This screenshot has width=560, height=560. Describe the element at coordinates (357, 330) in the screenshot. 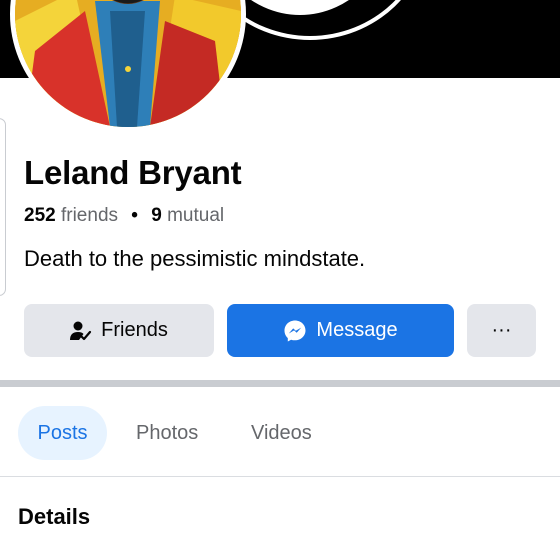

I see `message-button-label: Message` at that location.